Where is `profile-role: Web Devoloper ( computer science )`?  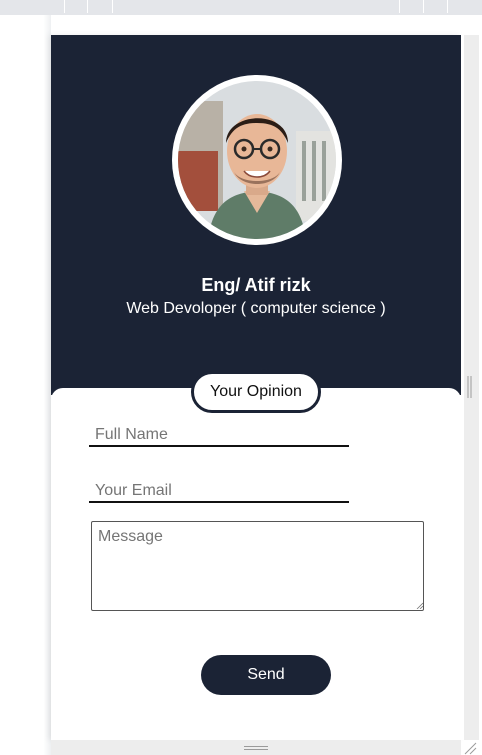 profile-role: Web Devoloper ( computer science ) is located at coordinates (256, 308).